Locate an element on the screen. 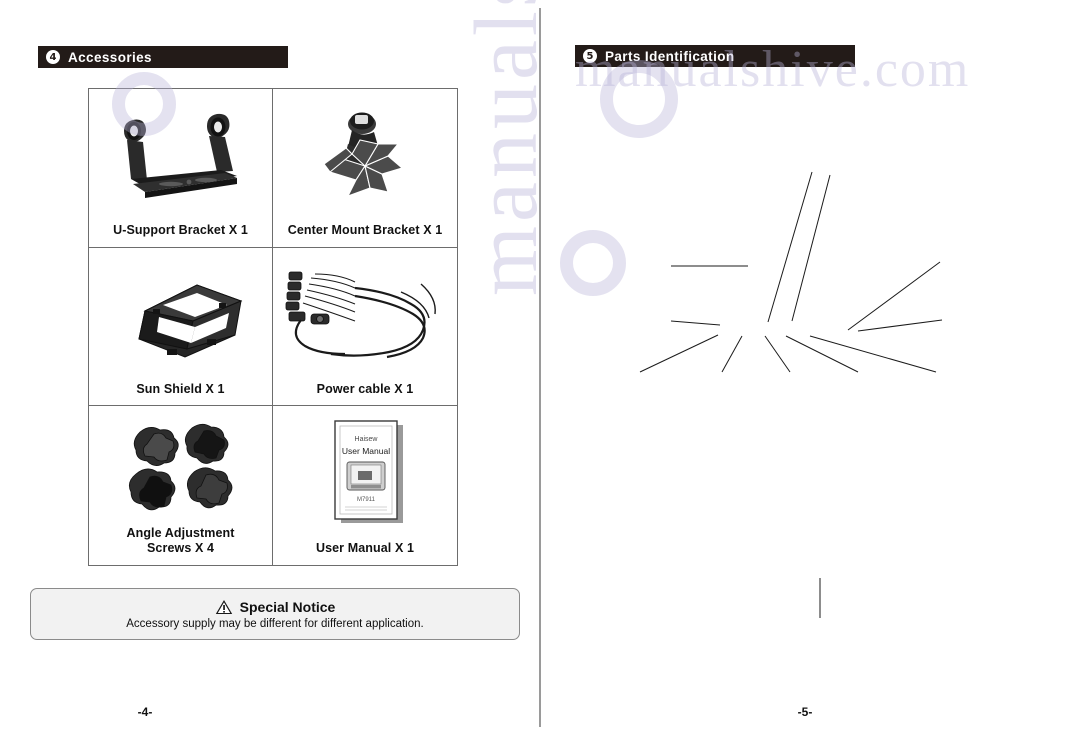  warning-triangle-icon is located at coordinates (224, 607).